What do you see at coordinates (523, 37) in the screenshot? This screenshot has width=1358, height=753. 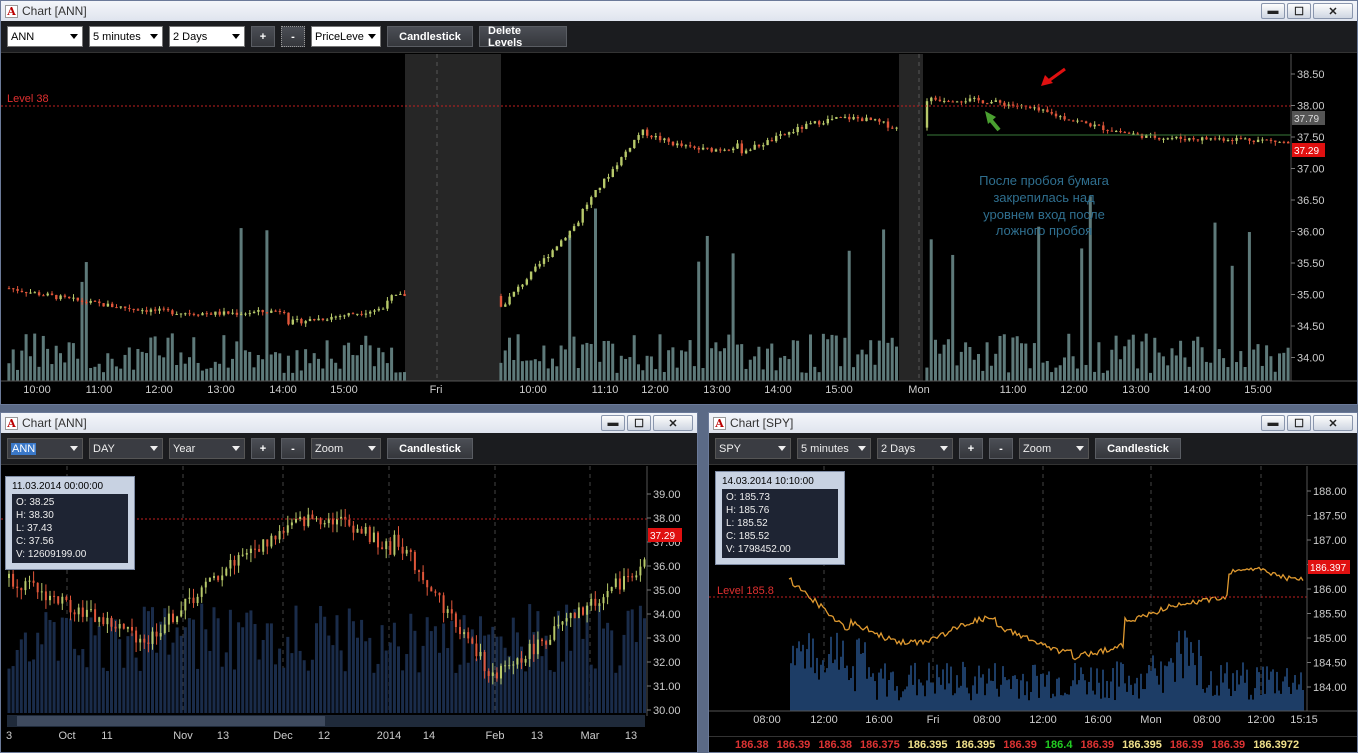 I see `delete-levels-button: Delete Levels` at bounding box center [523, 37].